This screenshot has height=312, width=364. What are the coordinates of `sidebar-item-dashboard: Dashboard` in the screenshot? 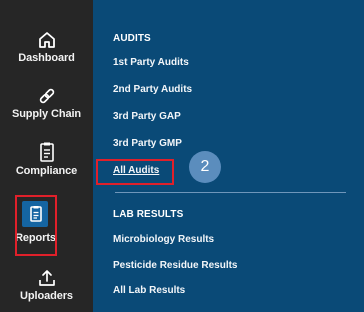 It's located at (46, 47).